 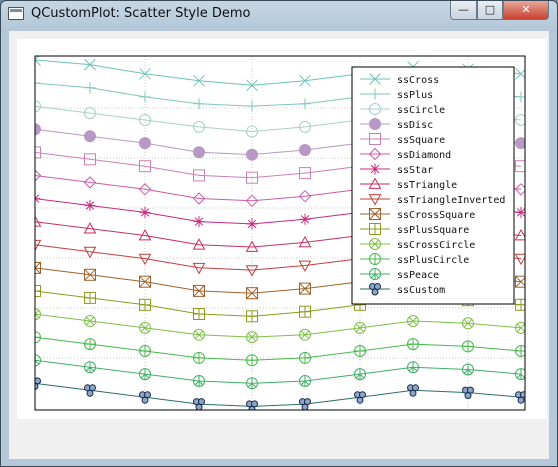 I want to click on legend-label: ssCustom, so click(x=421, y=290).